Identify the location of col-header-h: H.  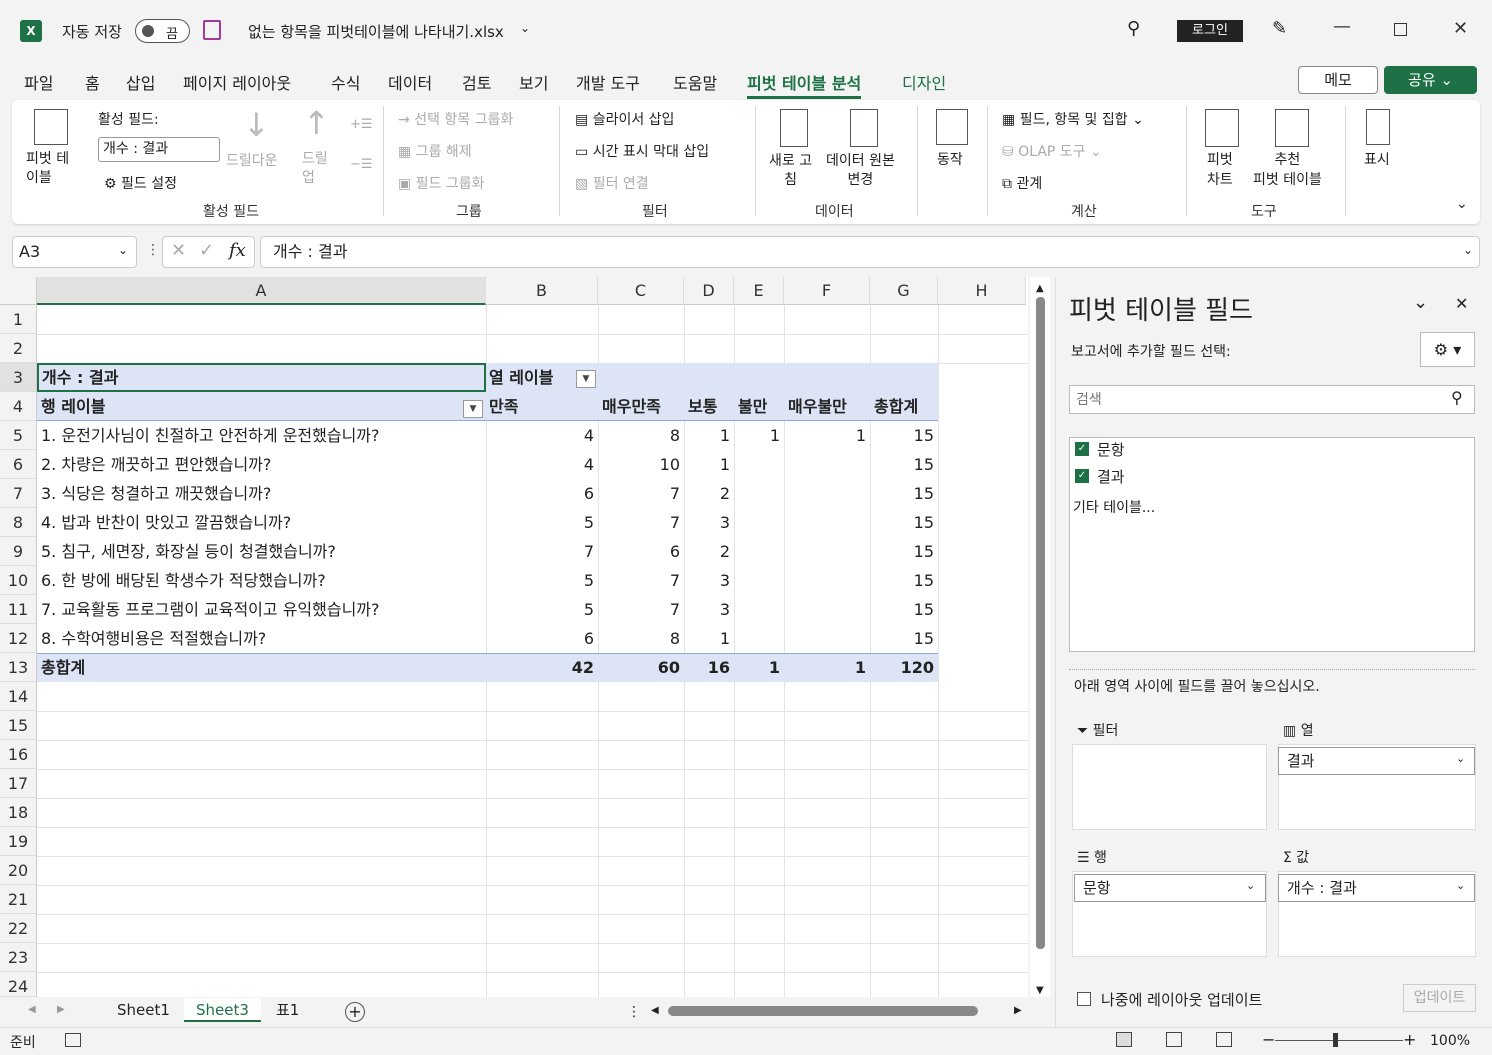
(982, 291).